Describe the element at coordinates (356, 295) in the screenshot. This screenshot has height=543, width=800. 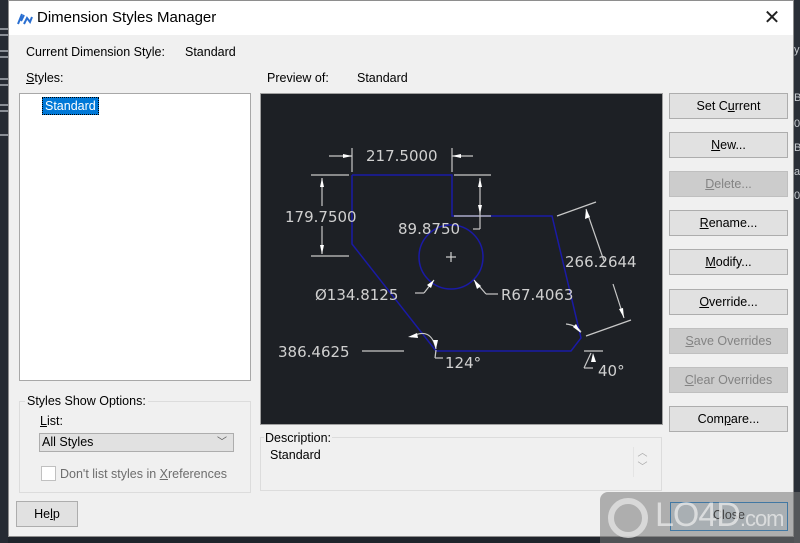
I see `dim-diameter: Ø134.8125` at that location.